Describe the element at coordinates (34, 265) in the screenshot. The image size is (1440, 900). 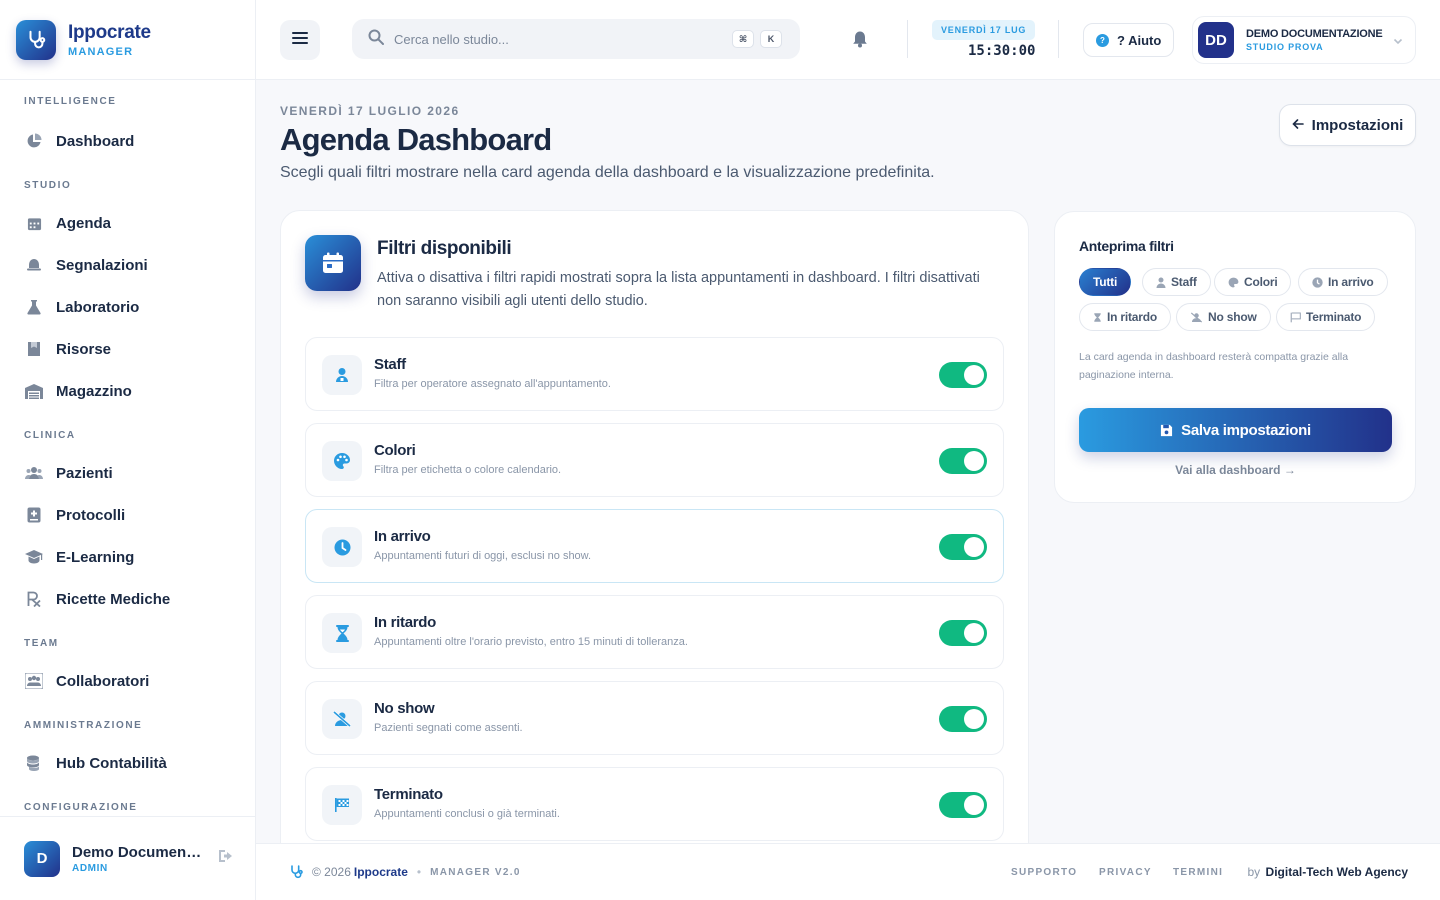
I see `bell-icon` at that location.